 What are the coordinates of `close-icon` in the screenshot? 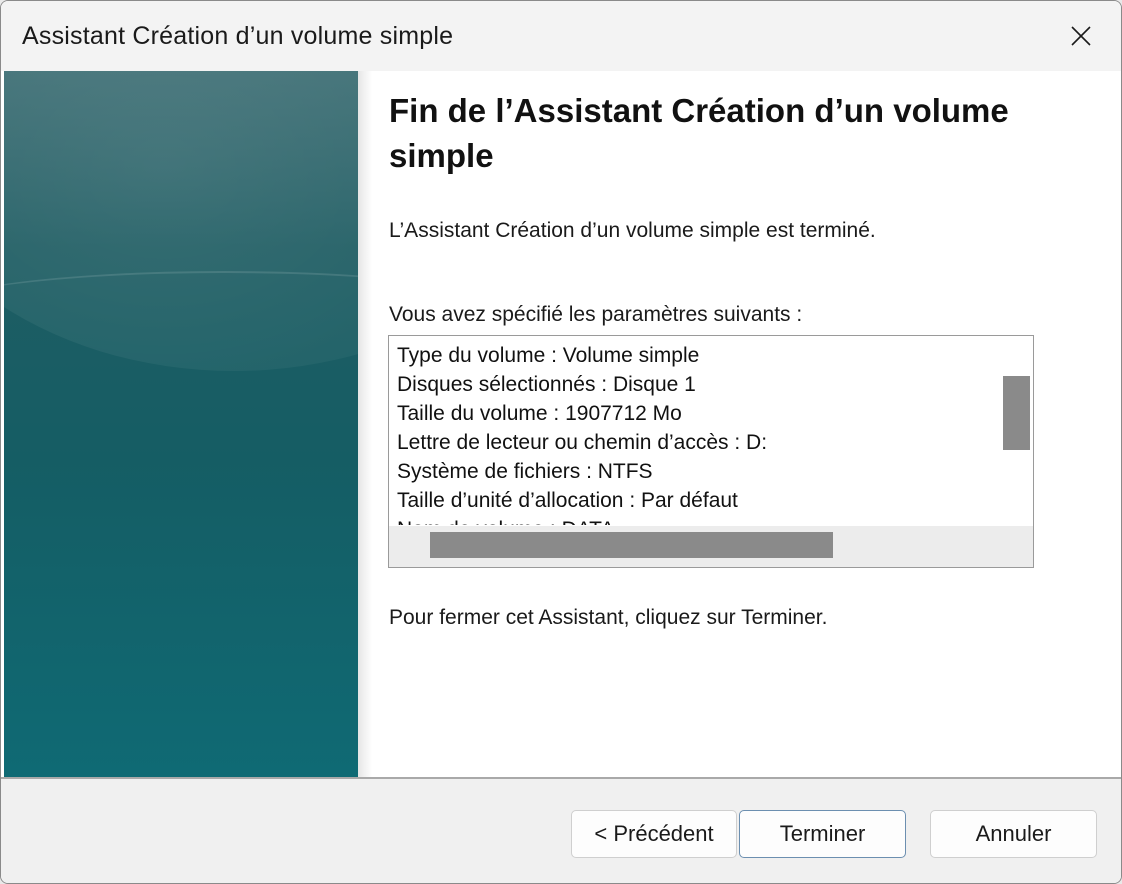 It's located at (1081, 36).